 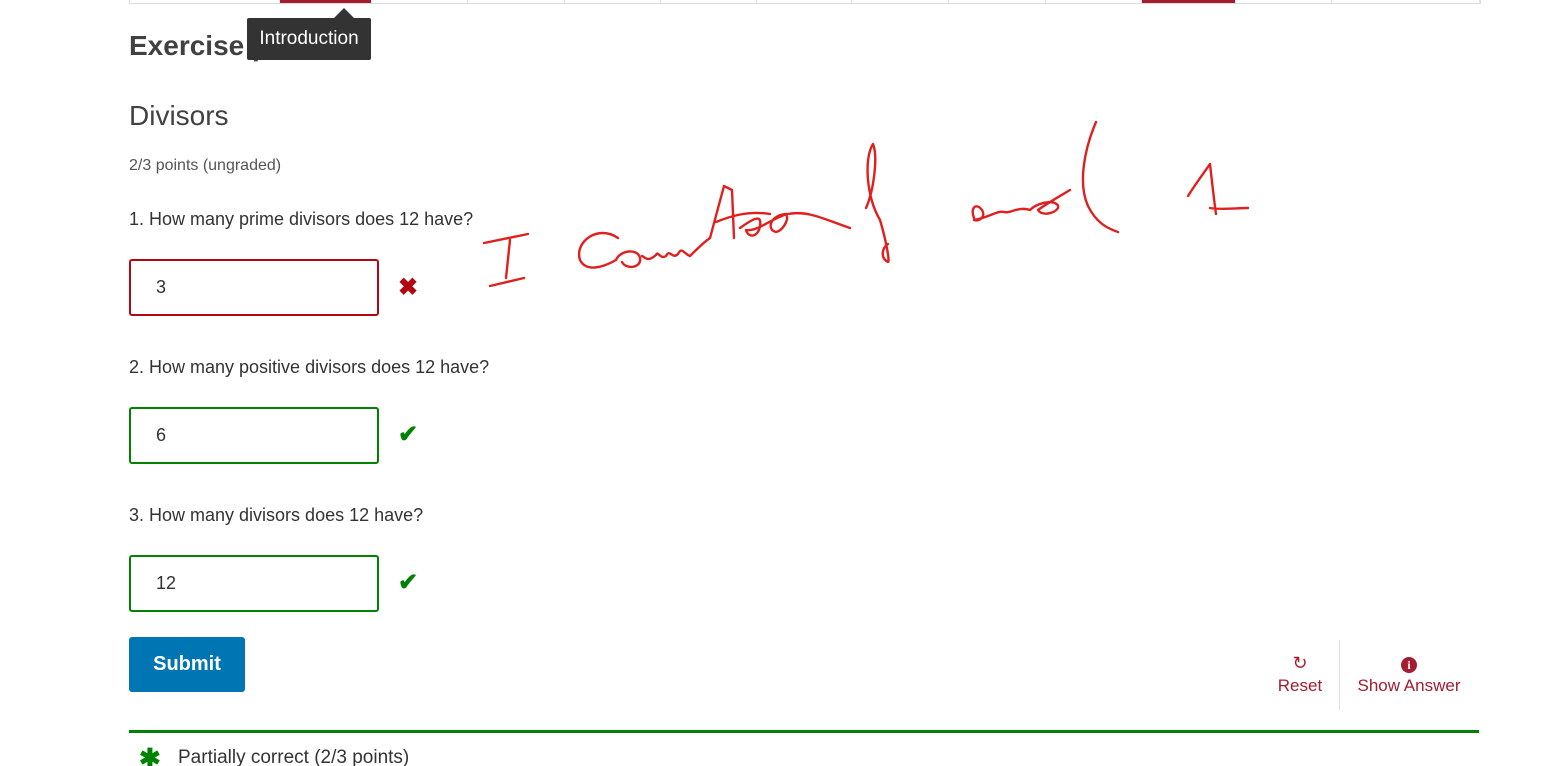 What do you see at coordinates (1300, 674) in the screenshot?
I see `reset-button: ↻ Reset` at bounding box center [1300, 674].